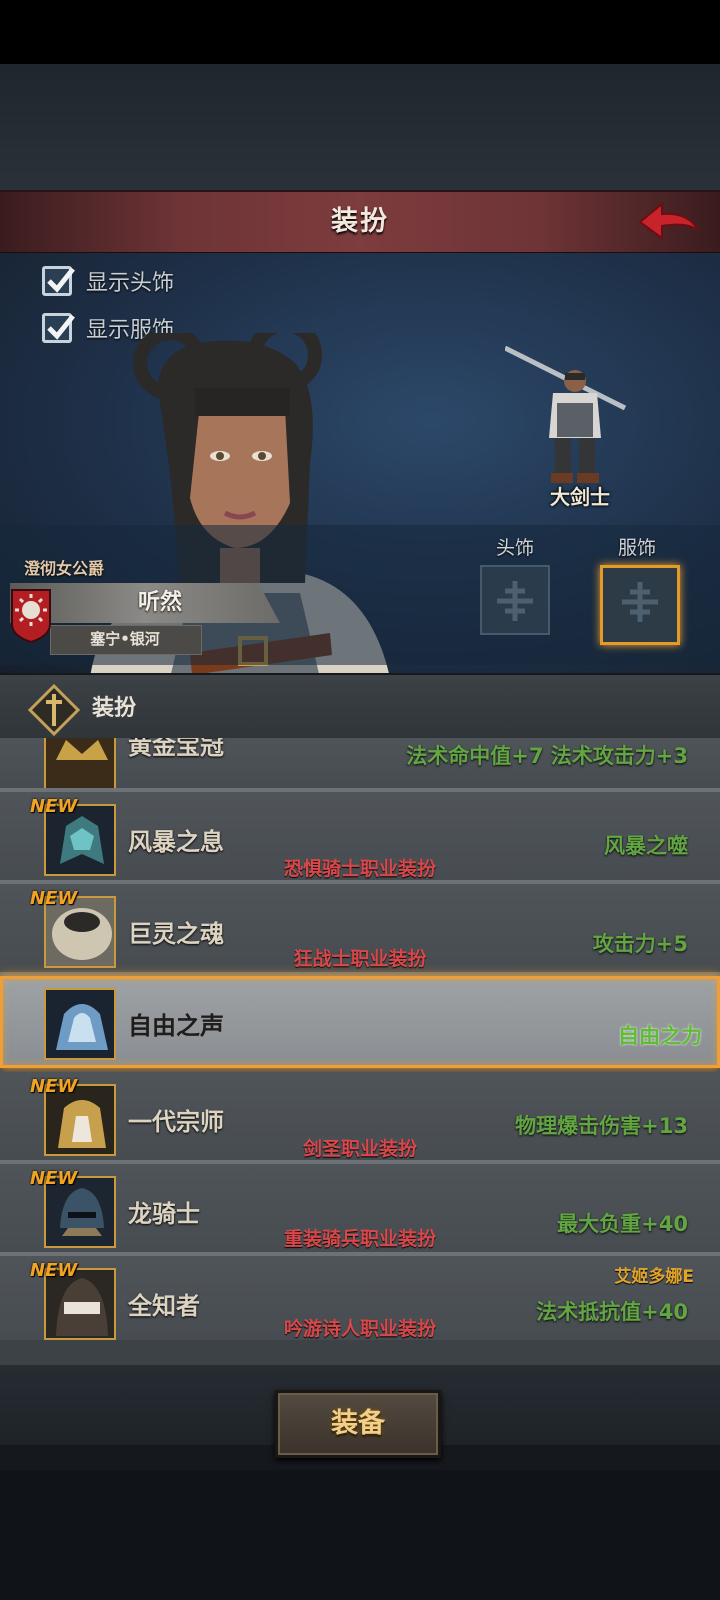 Image resolution: width=720 pixels, height=1600 pixels. I want to click on item-class-note: 重装骑兵职业装扮, so click(359, 1239).